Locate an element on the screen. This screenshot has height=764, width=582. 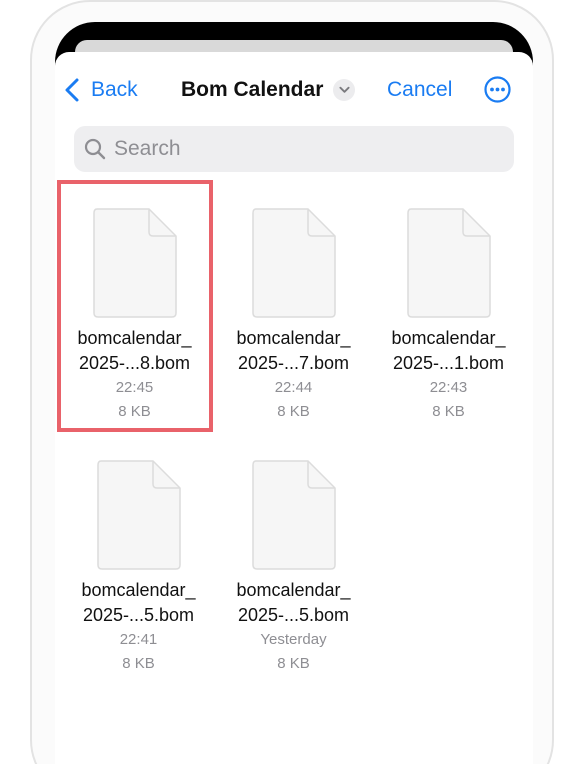
search-bar is located at coordinates (294, 149).